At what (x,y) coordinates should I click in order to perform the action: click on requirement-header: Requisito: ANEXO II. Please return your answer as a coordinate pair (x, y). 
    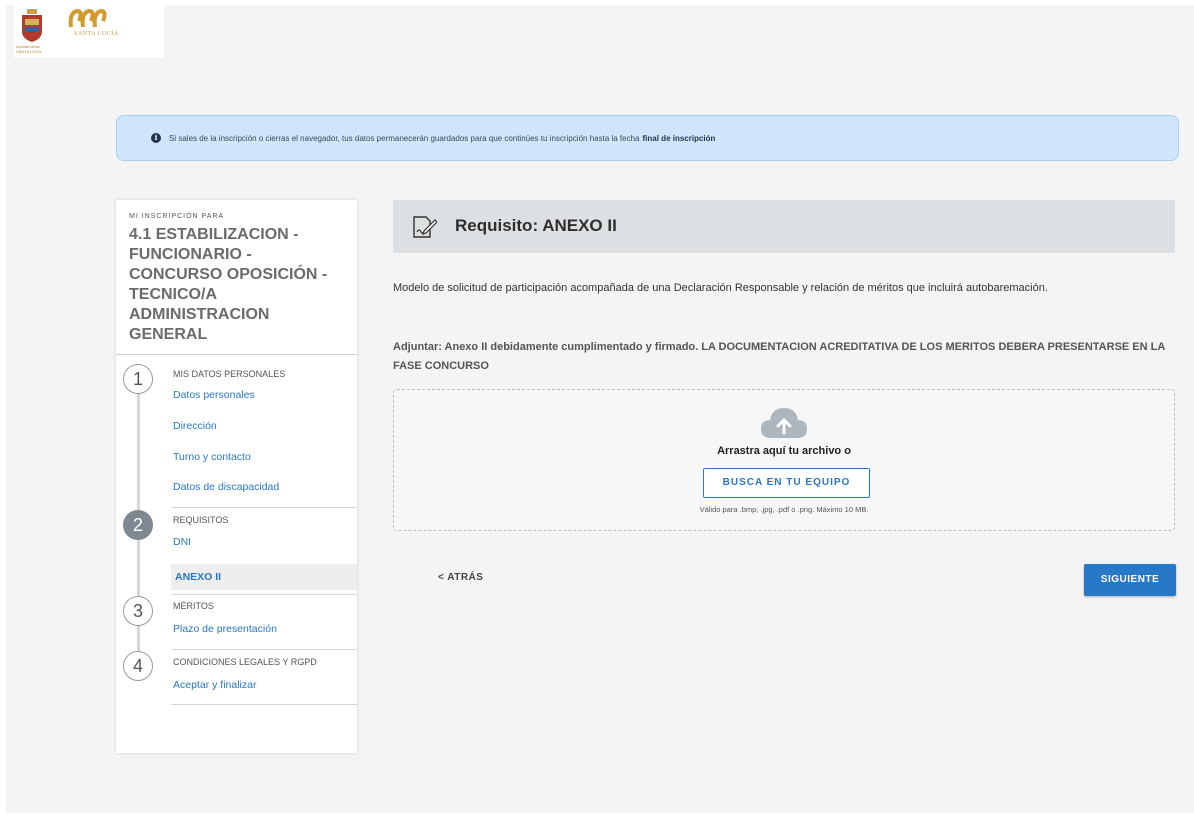
    Looking at the image, I should click on (784, 226).